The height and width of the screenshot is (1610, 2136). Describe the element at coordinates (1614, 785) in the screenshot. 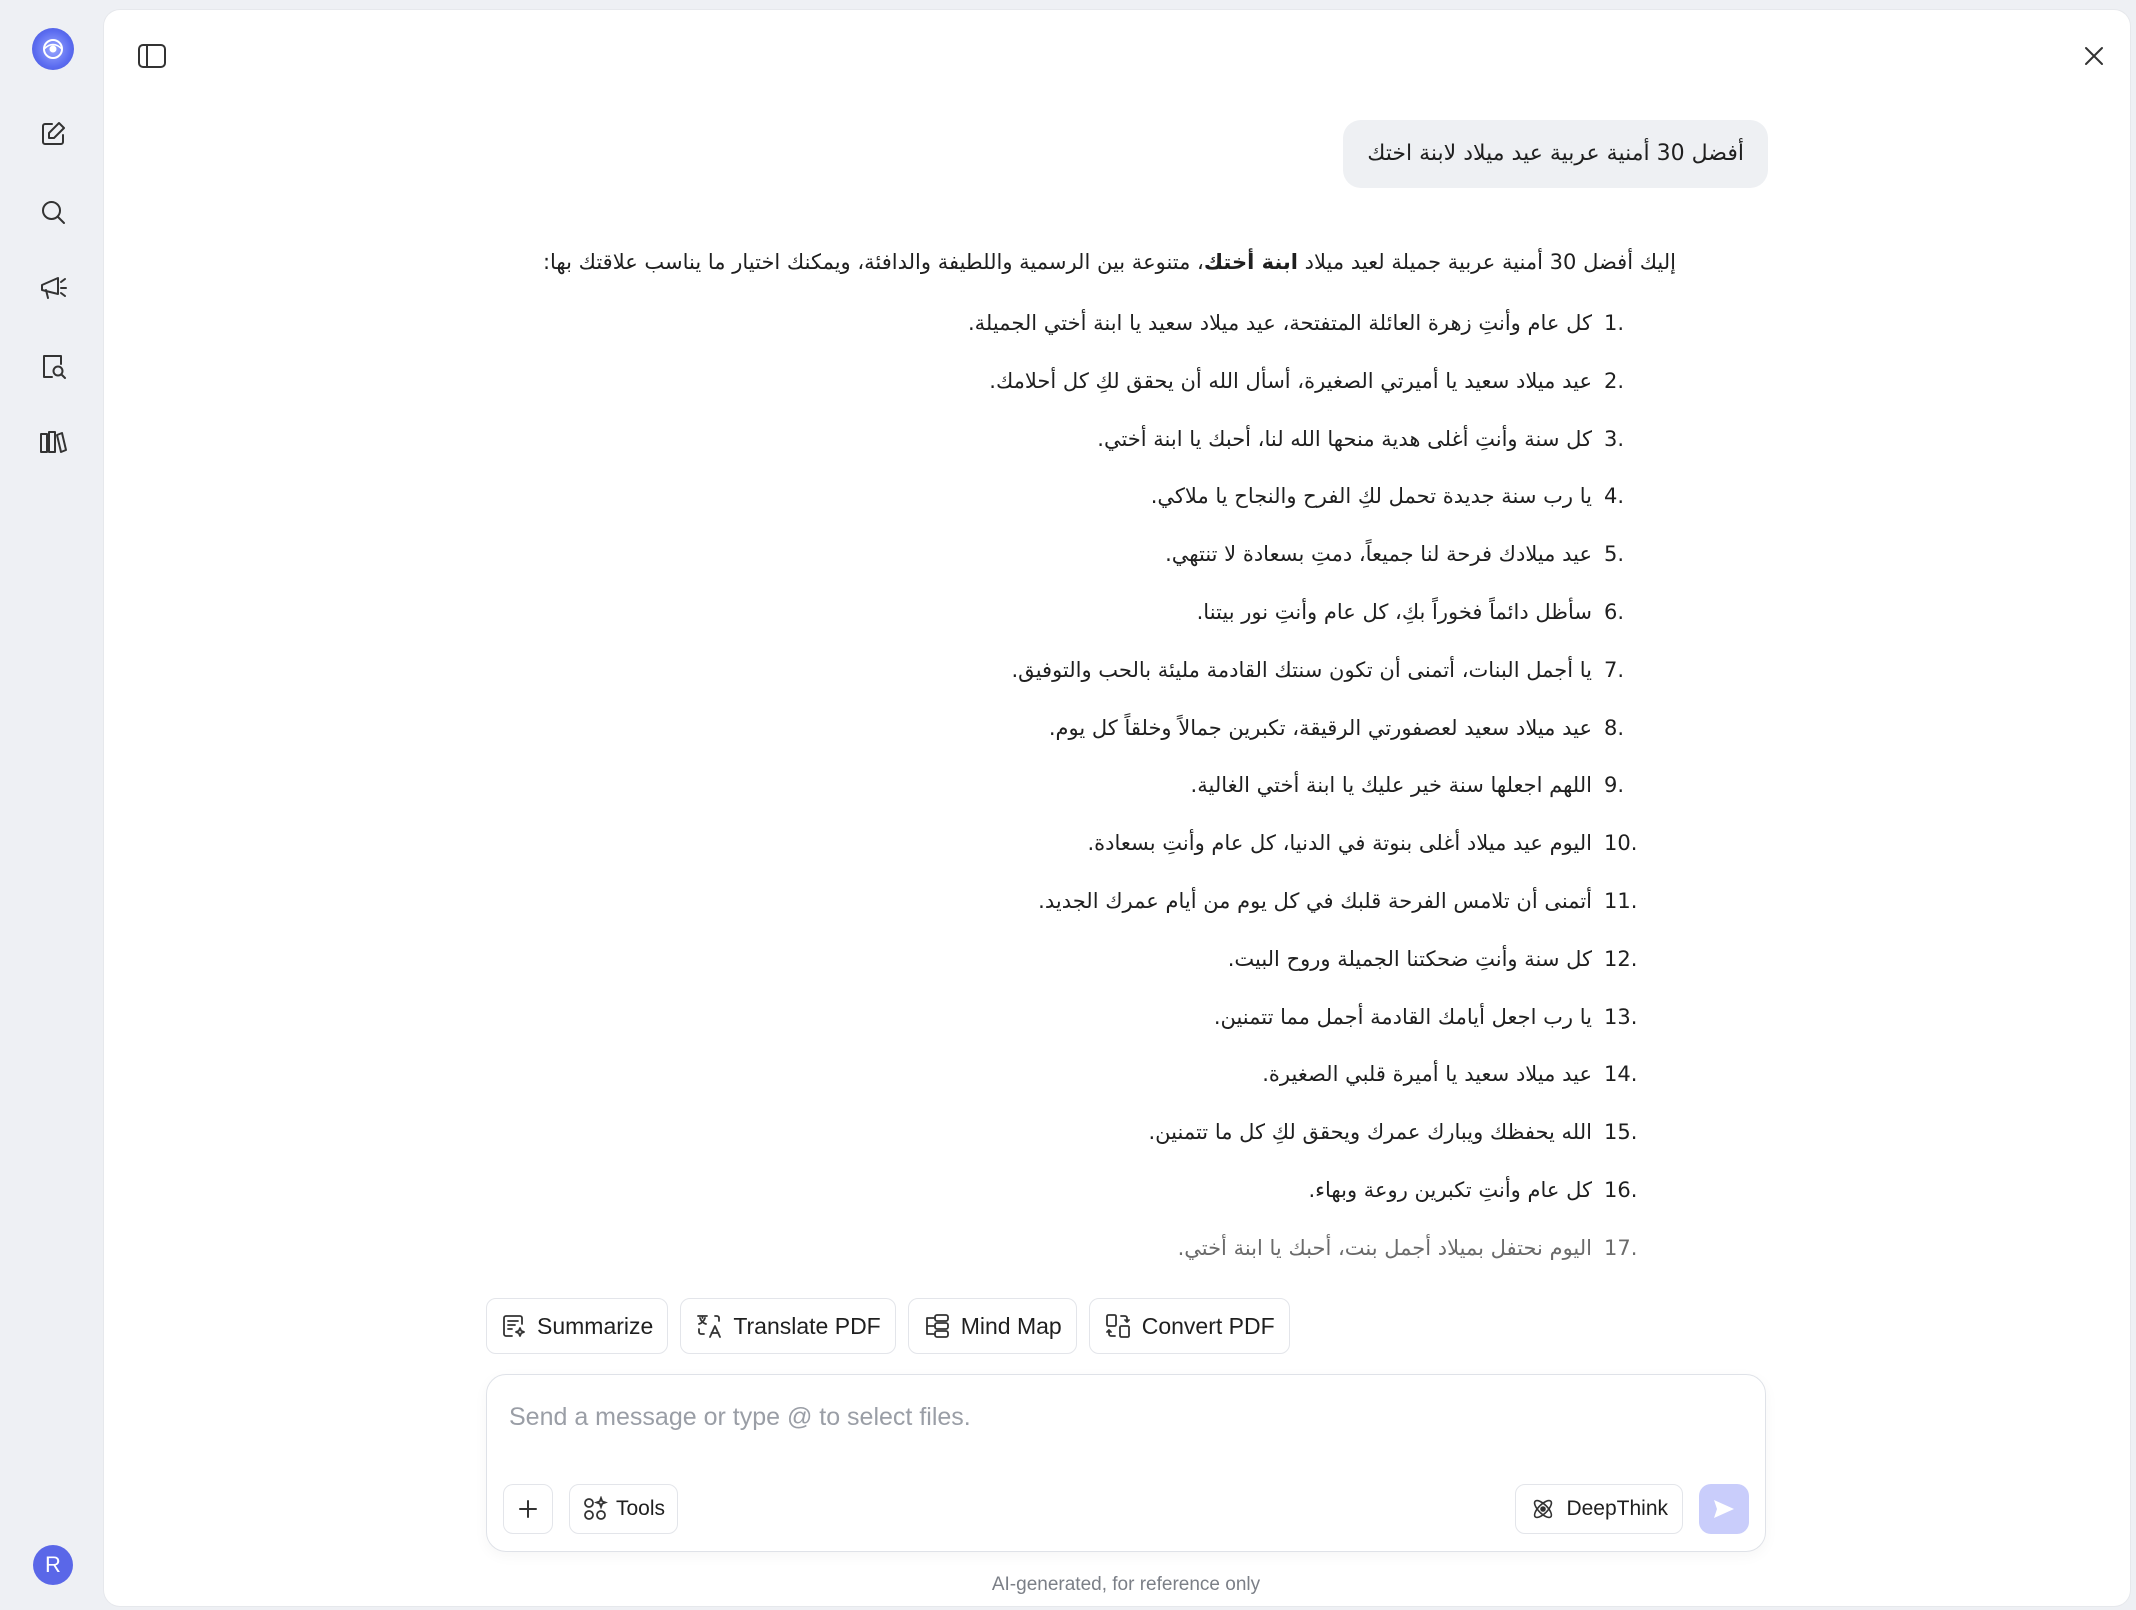

I see `list-number: 9.` at that location.